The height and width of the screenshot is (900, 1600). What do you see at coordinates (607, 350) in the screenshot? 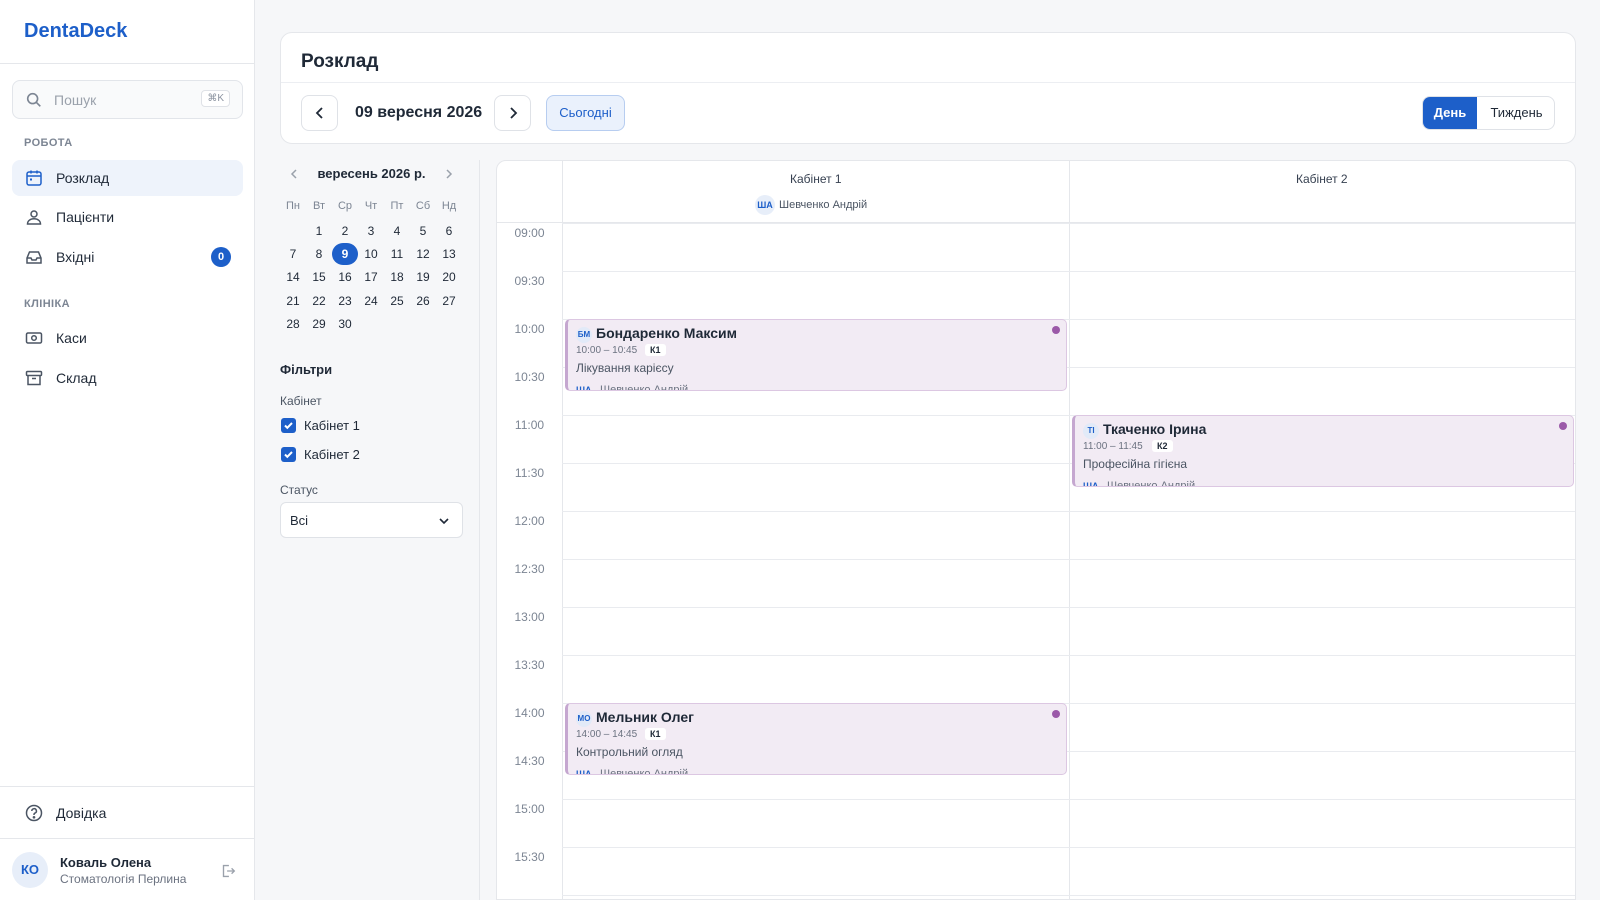
I see `appointment-time: 10:00 – 10:45` at bounding box center [607, 350].